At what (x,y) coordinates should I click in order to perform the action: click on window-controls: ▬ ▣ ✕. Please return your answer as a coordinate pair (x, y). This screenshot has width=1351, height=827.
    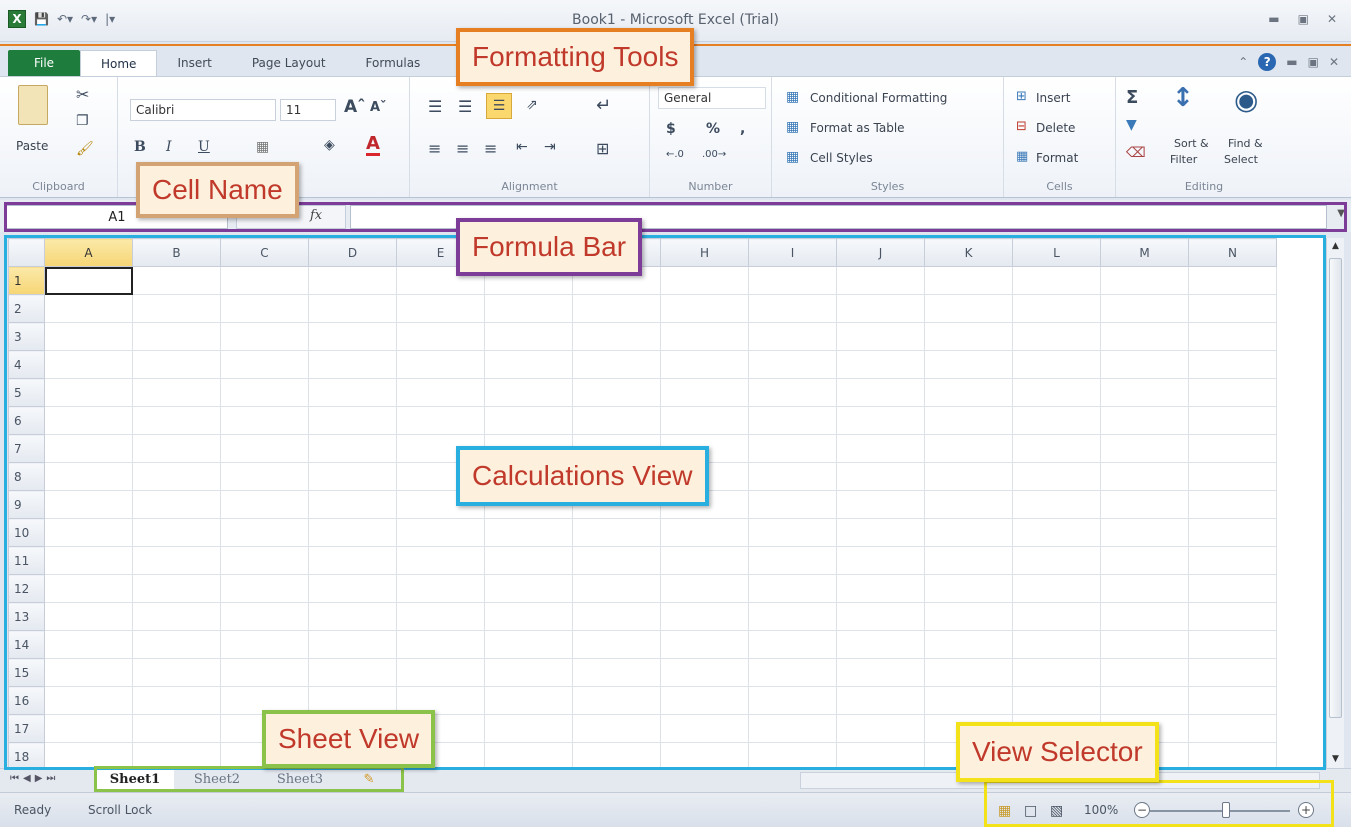
    Looking at the image, I should click on (1302, 19).